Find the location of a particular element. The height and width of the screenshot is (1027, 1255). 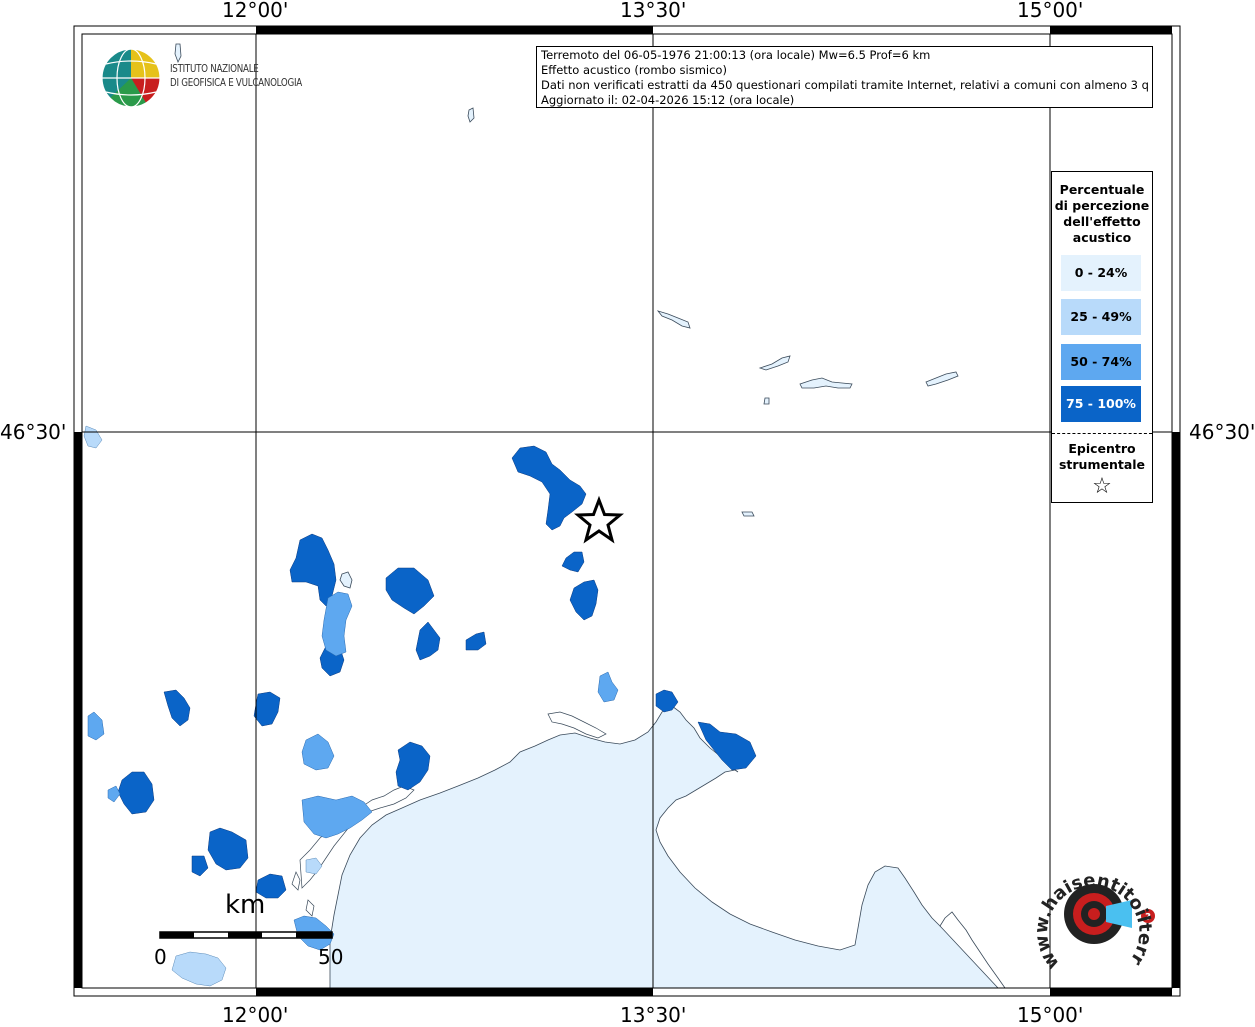

scale-start: 0 is located at coordinates (160, 957).